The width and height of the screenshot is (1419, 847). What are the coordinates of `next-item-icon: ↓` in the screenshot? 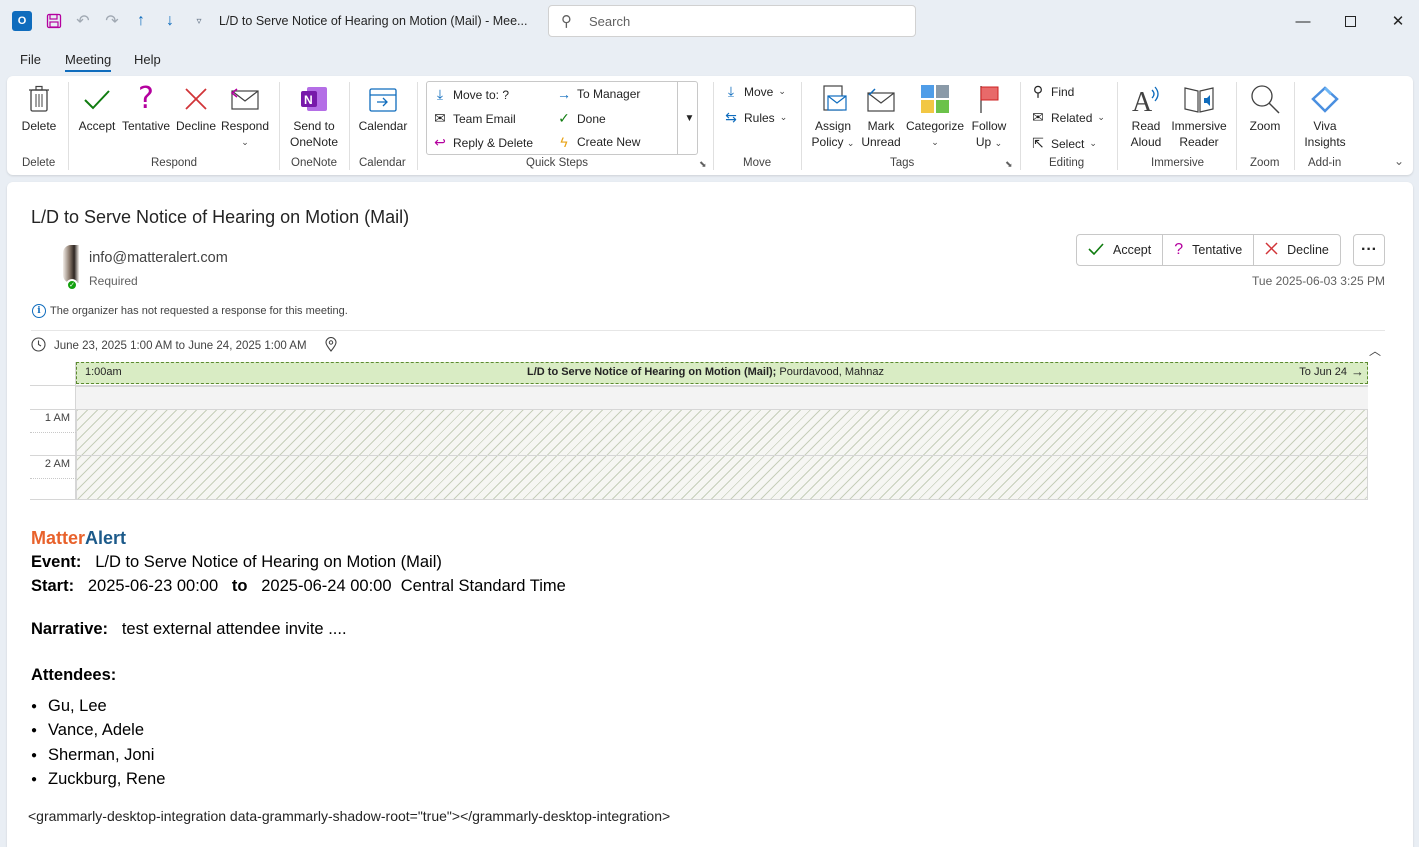 It's located at (170, 21).